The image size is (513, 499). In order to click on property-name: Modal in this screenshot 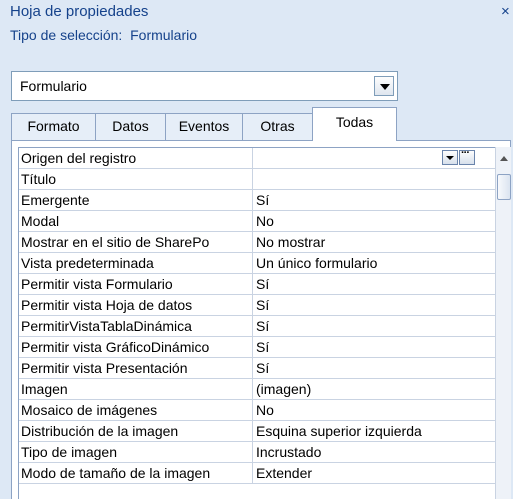, I will do `click(136, 221)`.